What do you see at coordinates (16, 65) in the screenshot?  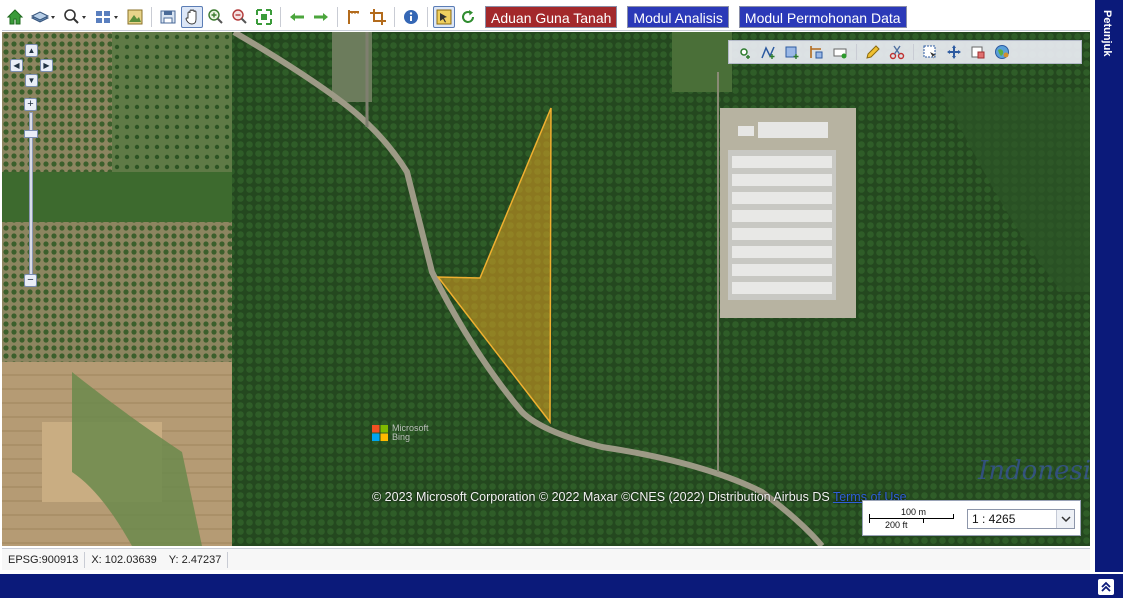 I see `pan-left-button: ◀` at bounding box center [16, 65].